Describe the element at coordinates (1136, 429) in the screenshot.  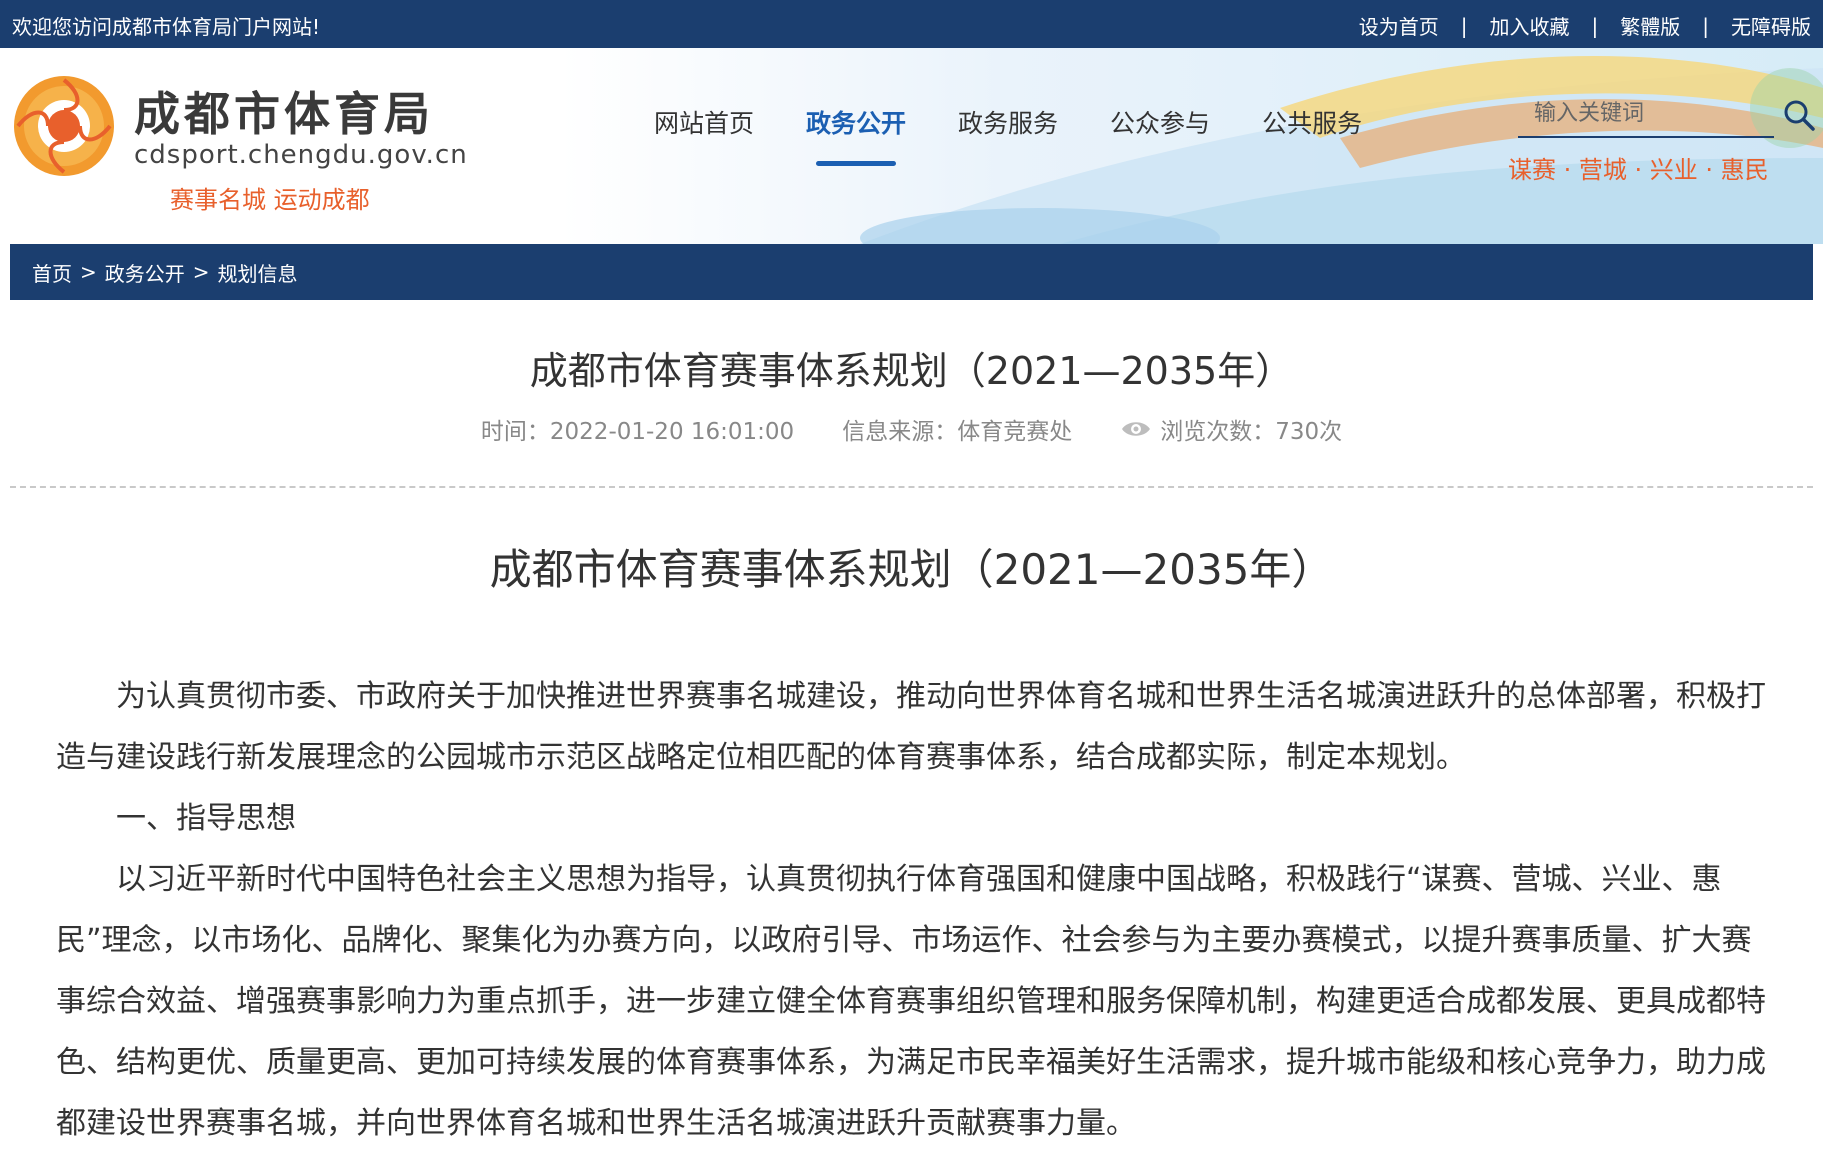
I see `eye-icon` at that location.